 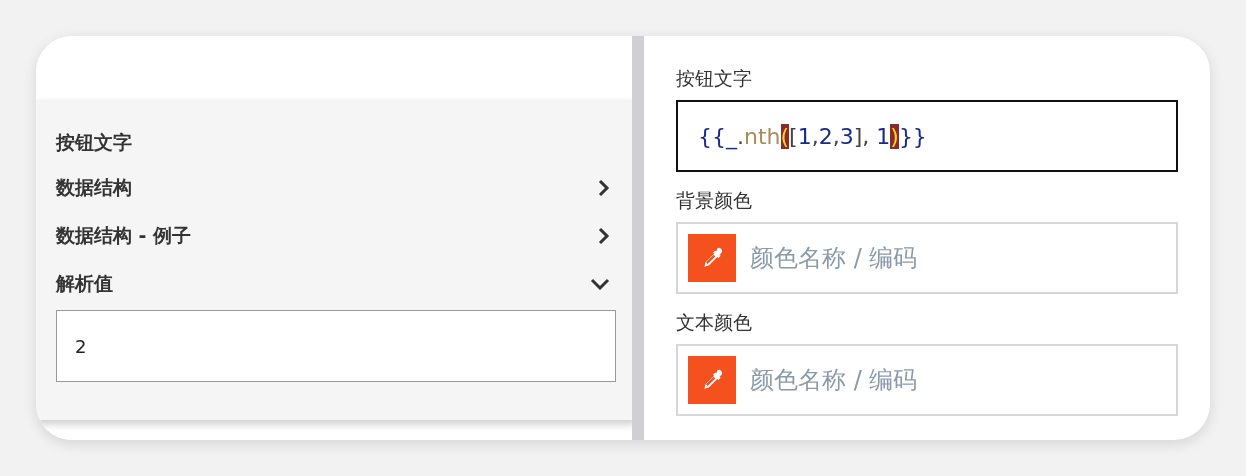 I want to click on field-label: 按钮文字, so click(x=714, y=78).